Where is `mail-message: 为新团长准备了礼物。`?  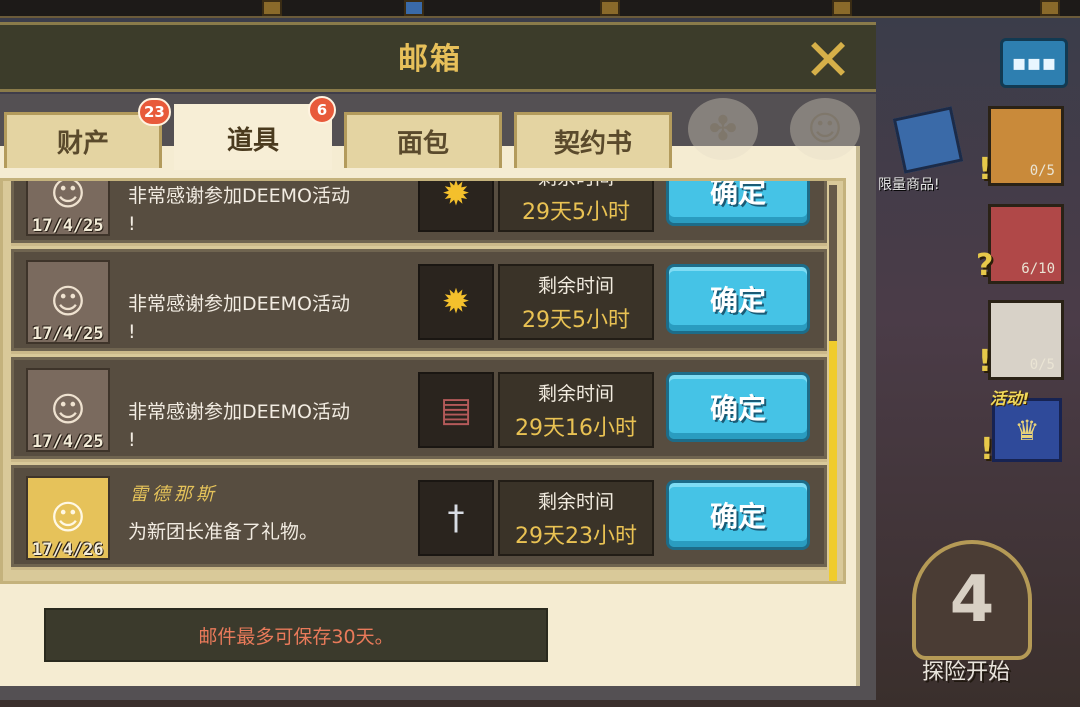 mail-message: 为新团长准备了礼物。 is located at coordinates (273, 532).